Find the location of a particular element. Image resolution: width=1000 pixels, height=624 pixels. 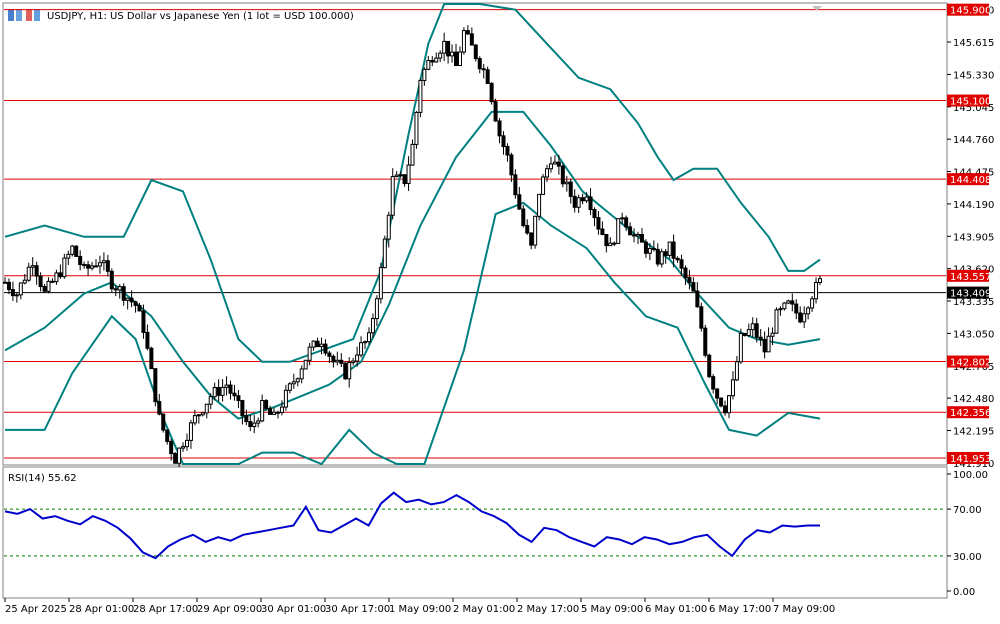

rsi-tick-label: 0.00 is located at coordinates (964, 592).